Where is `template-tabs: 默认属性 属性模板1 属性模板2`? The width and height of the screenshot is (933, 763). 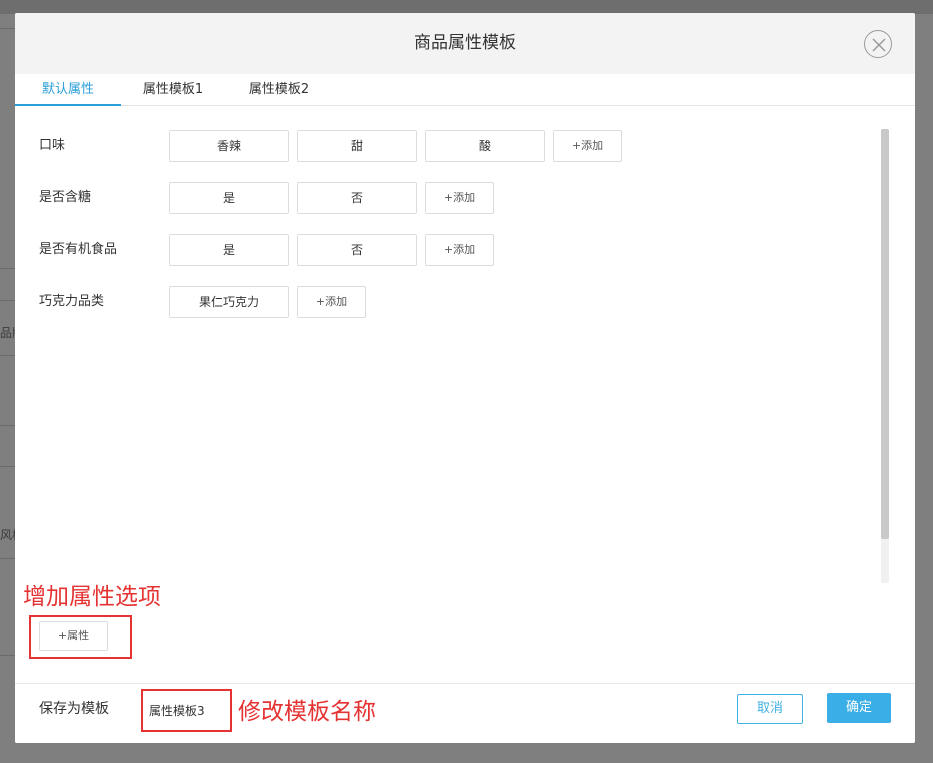 template-tabs: 默认属性 属性模板1 属性模板2 is located at coordinates (465, 90).